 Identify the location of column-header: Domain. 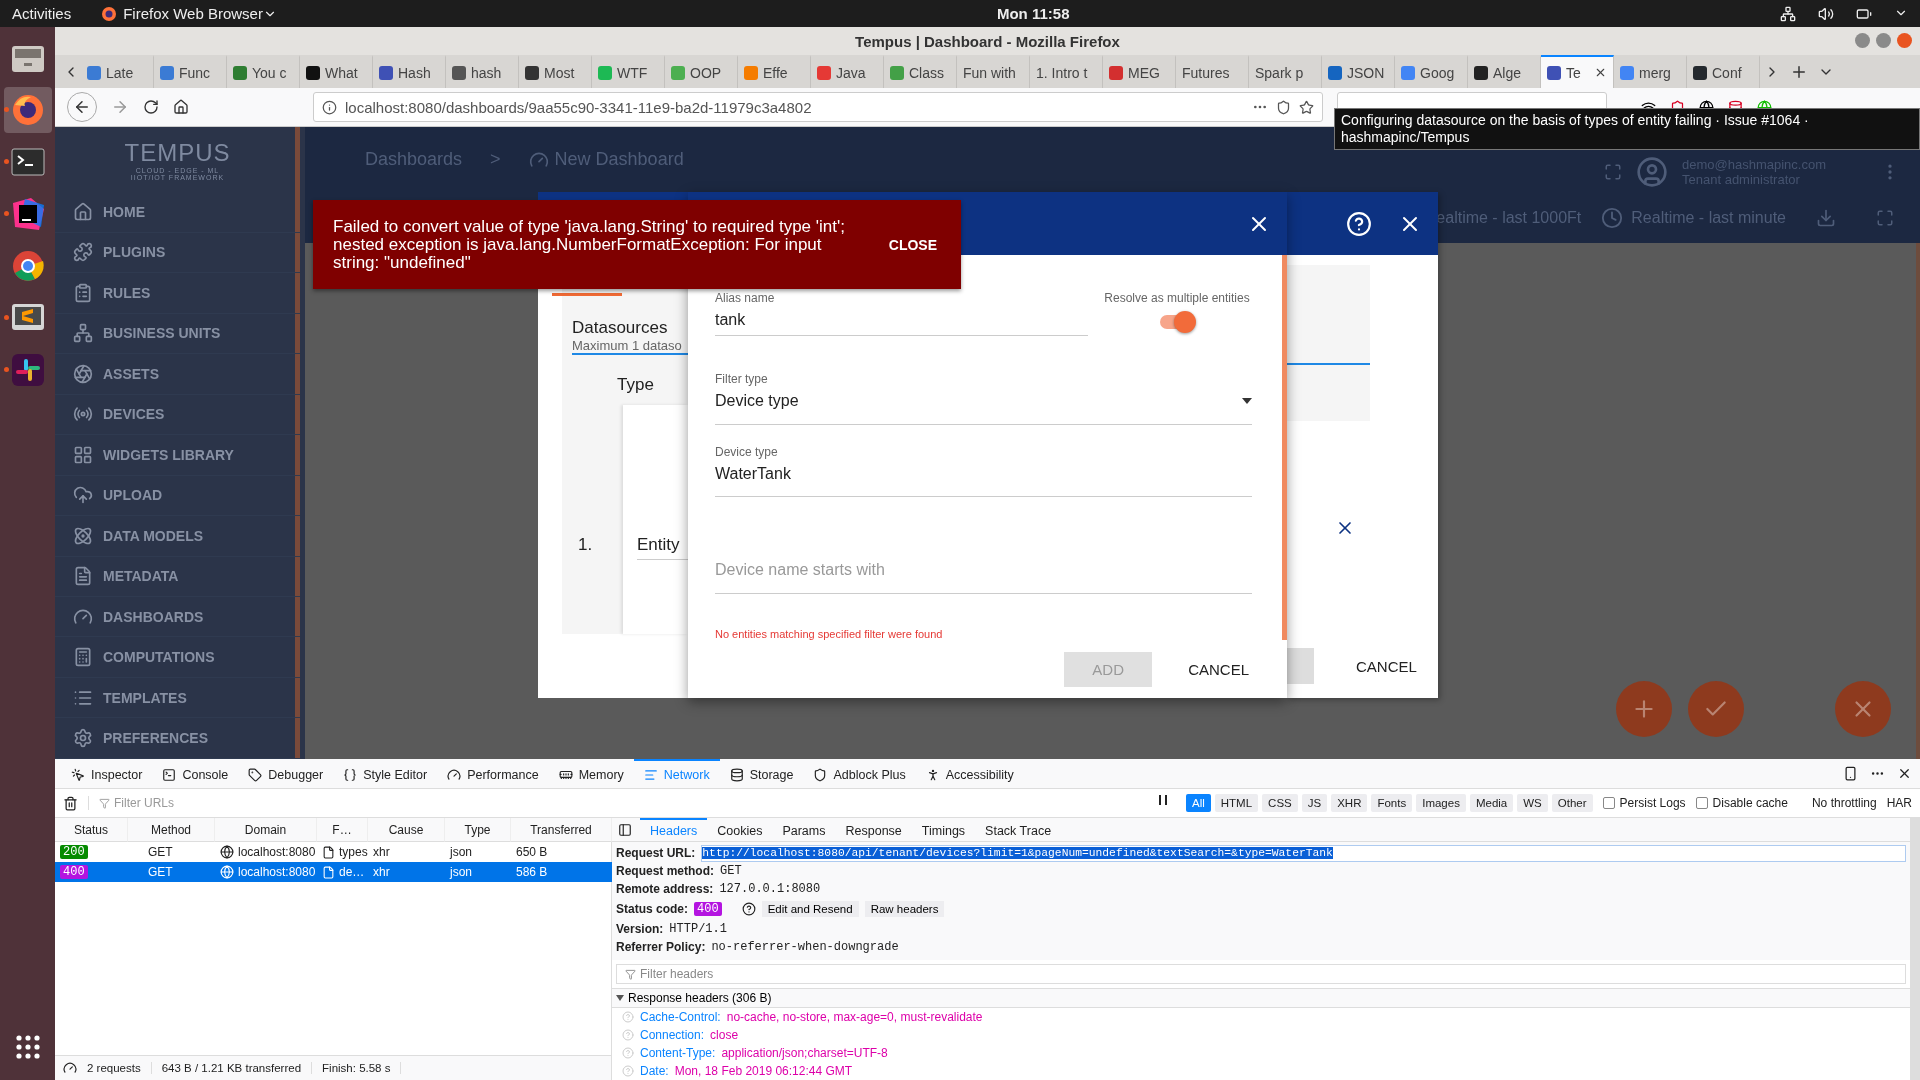
(266, 830).